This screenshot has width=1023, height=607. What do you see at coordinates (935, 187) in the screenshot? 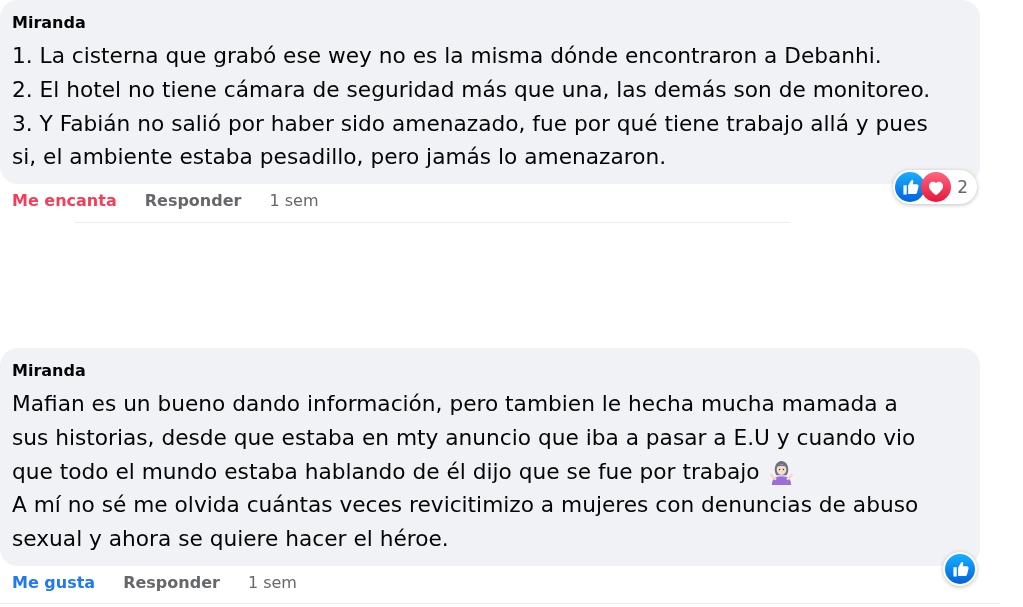
I see `reaction-count-badge: 2` at bounding box center [935, 187].